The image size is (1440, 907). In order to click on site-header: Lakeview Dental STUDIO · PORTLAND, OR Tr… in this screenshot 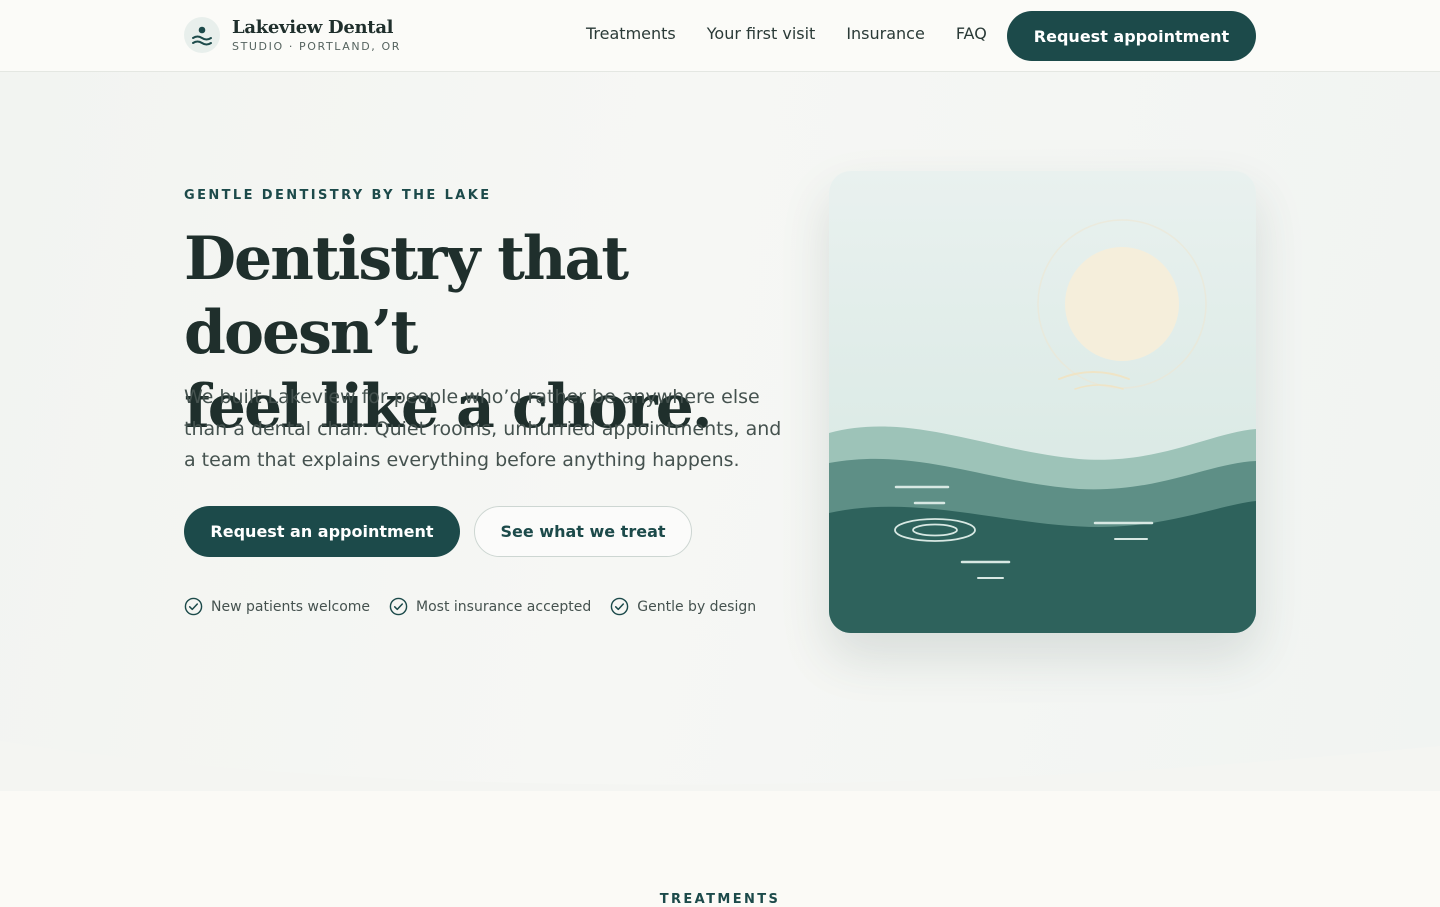, I will do `click(720, 36)`.